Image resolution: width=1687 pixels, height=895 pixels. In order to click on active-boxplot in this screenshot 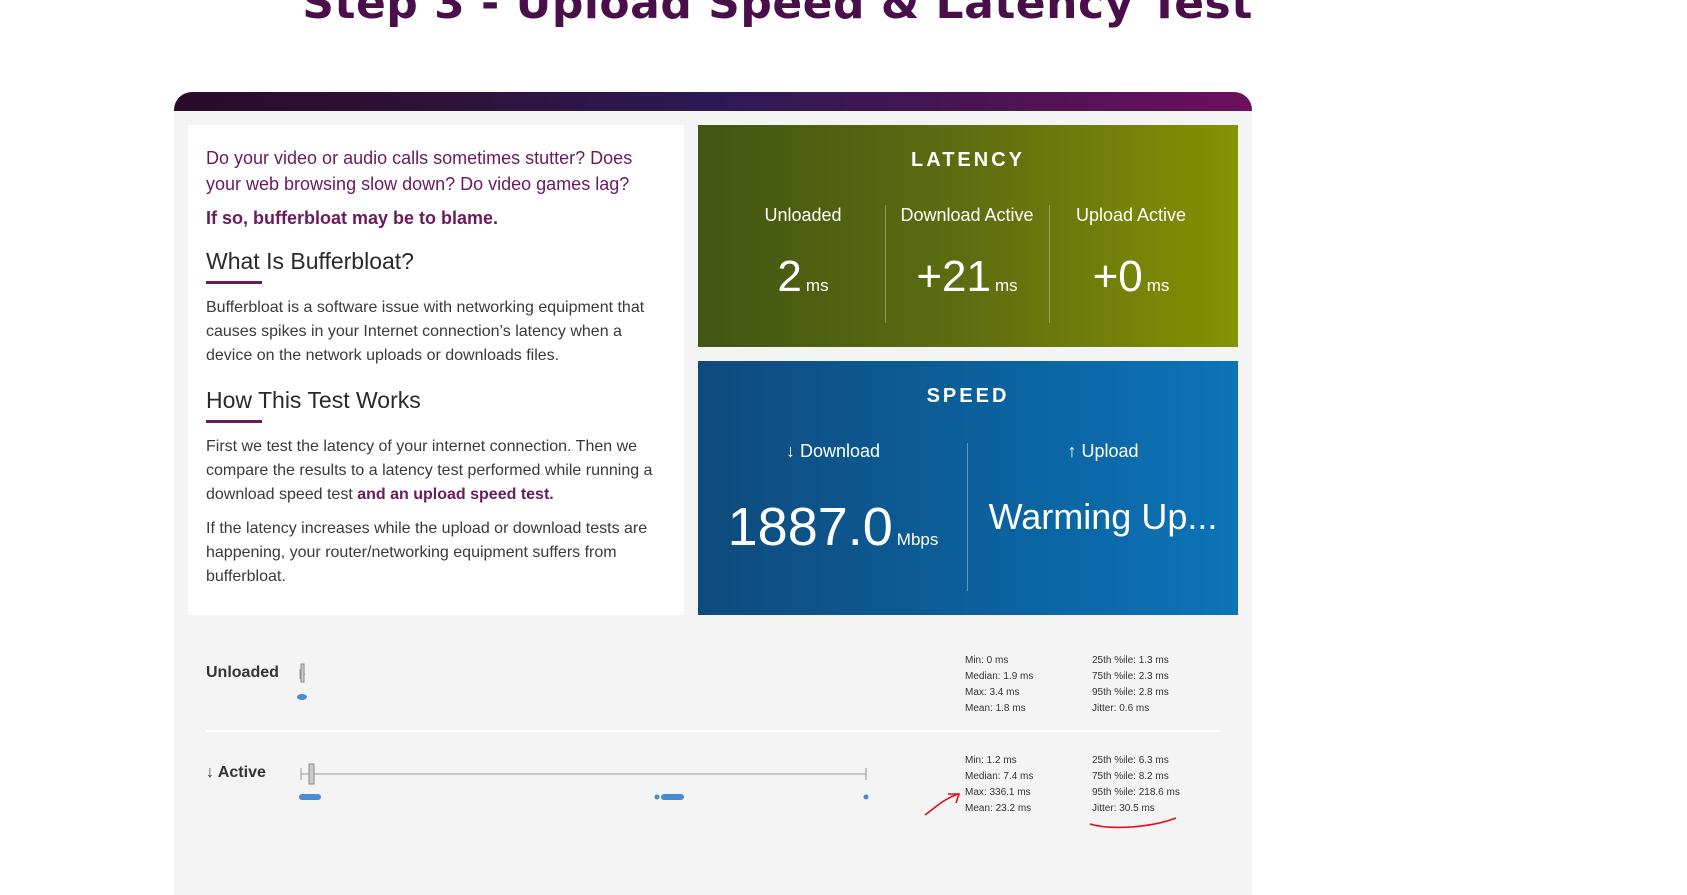, I will do `click(584, 781)`.